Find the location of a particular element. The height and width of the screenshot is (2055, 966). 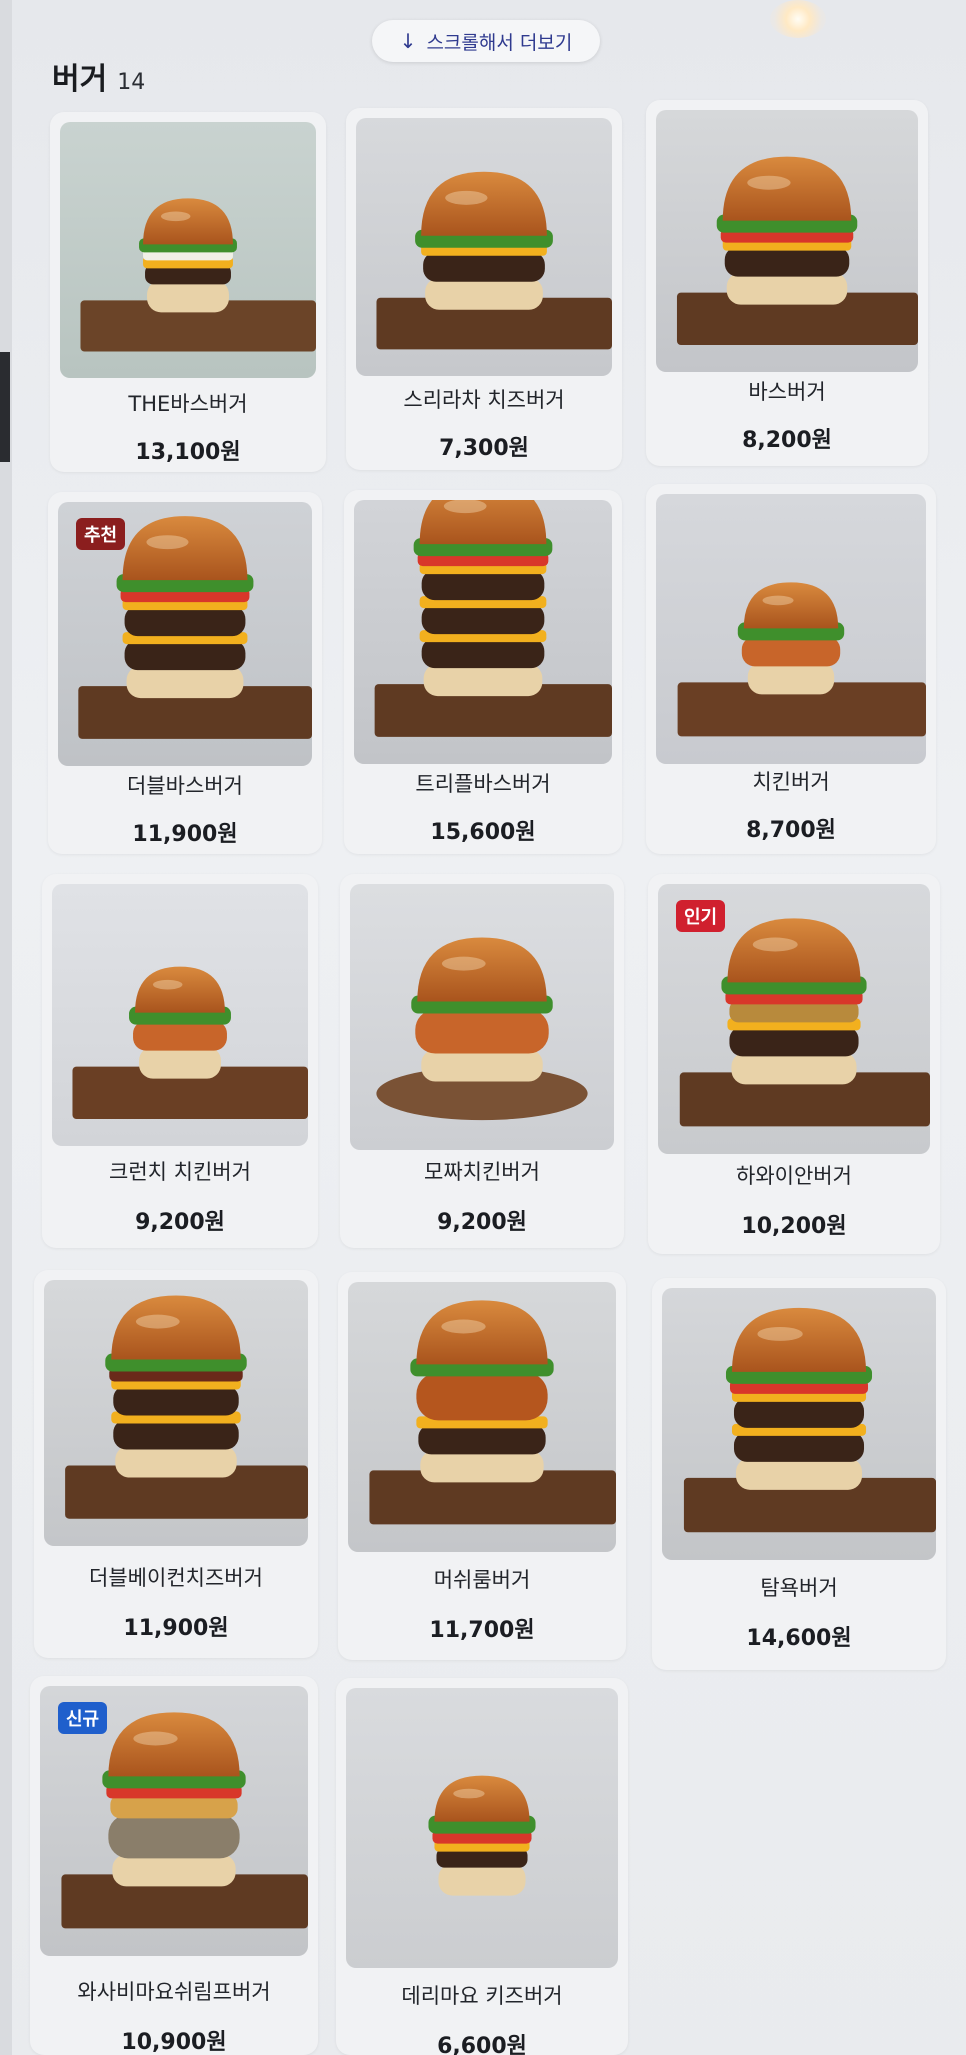

screen-edge-mark is located at coordinates (5, 407).